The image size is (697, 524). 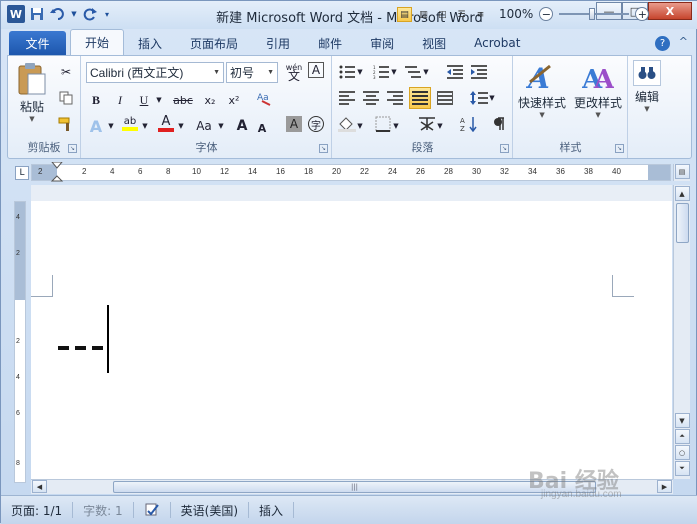 I want to click on tab-insert: 插入, so click(x=150, y=43).